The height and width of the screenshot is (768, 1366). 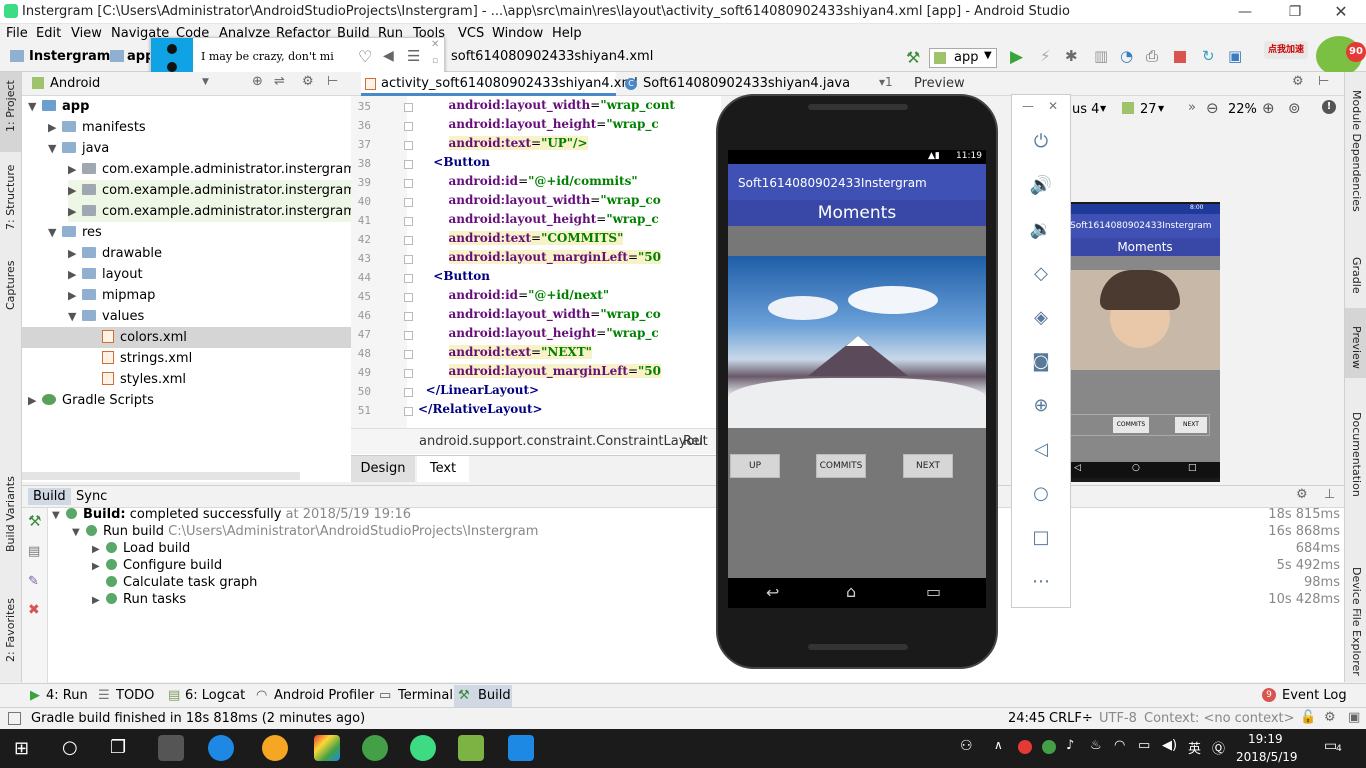 What do you see at coordinates (1085, 109) in the screenshot?
I see `device-select: us 4` at bounding box center [1085, 109].